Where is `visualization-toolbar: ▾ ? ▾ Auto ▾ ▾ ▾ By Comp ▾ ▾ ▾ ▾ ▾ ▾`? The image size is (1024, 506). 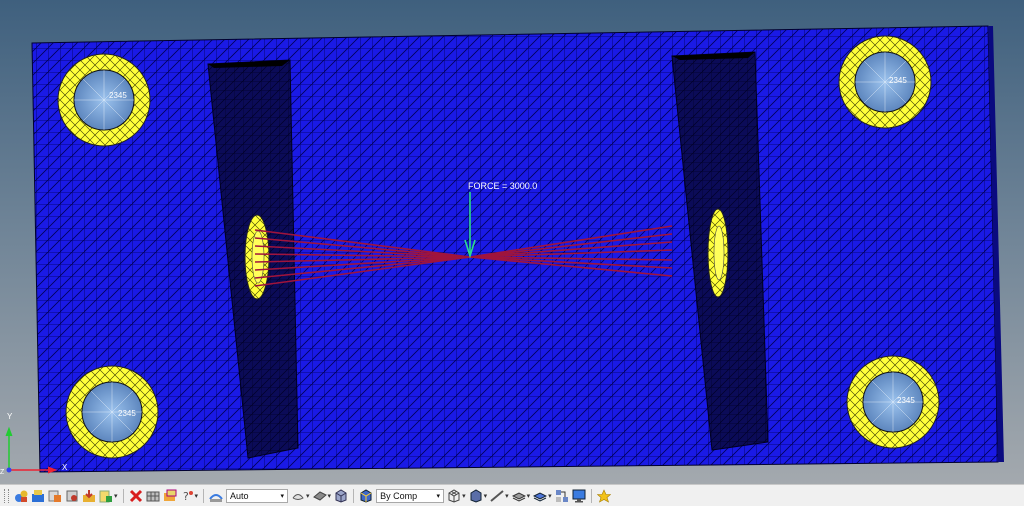 visualization-toolbar: ▾ ? ▾ Auto ▾ ▾ ▾ By Comp ▾ ▾ ▾ ▾ ▾ ▾ is located at coordinates (512, 495).